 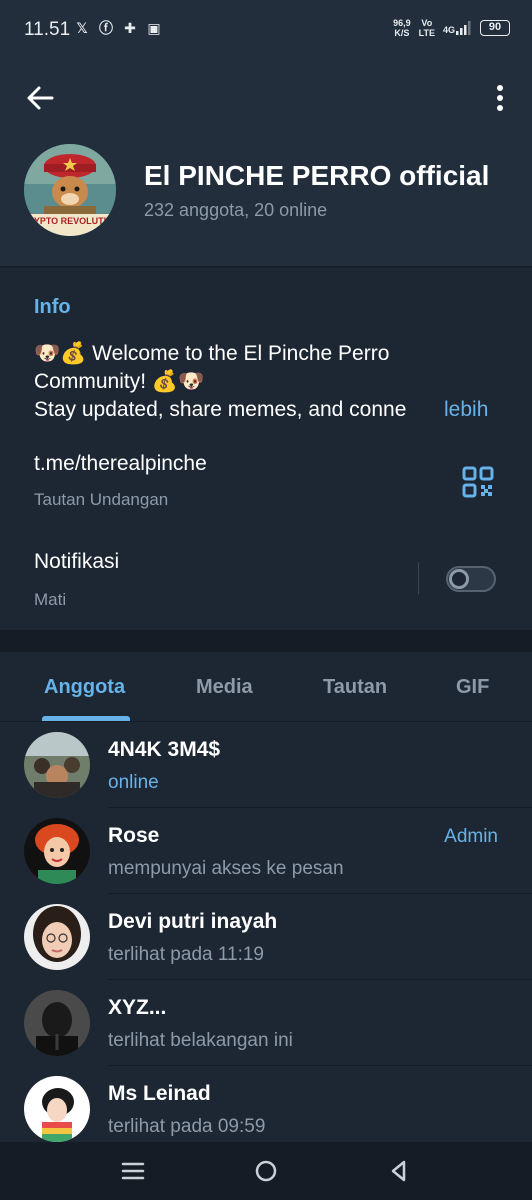 I want to click on description-line: 🐶💰 Welcome to the El Pinche Perro, so click(x=212, y=353).